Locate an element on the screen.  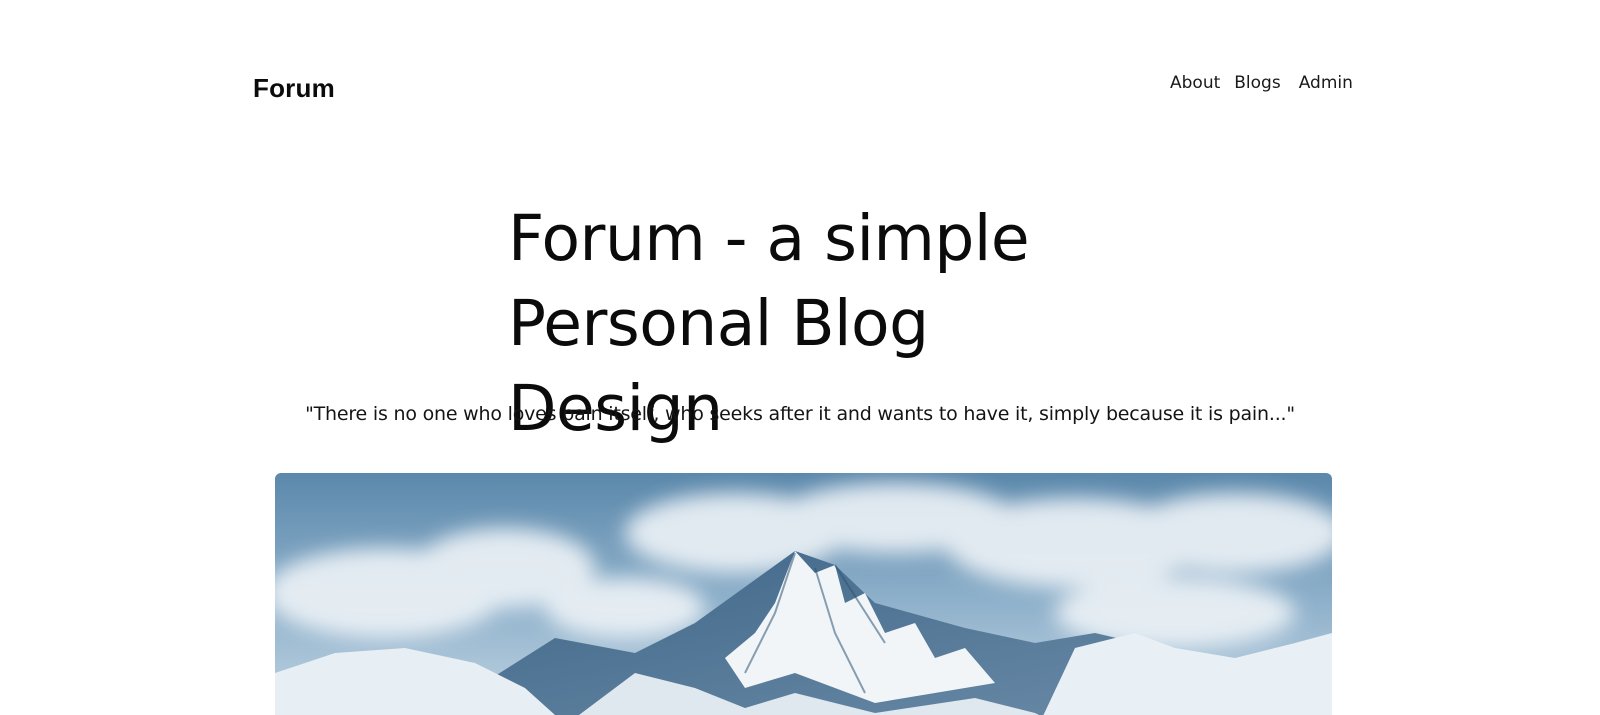
nav-link-blogs: Blogs is located at coordinates (1257, 83).